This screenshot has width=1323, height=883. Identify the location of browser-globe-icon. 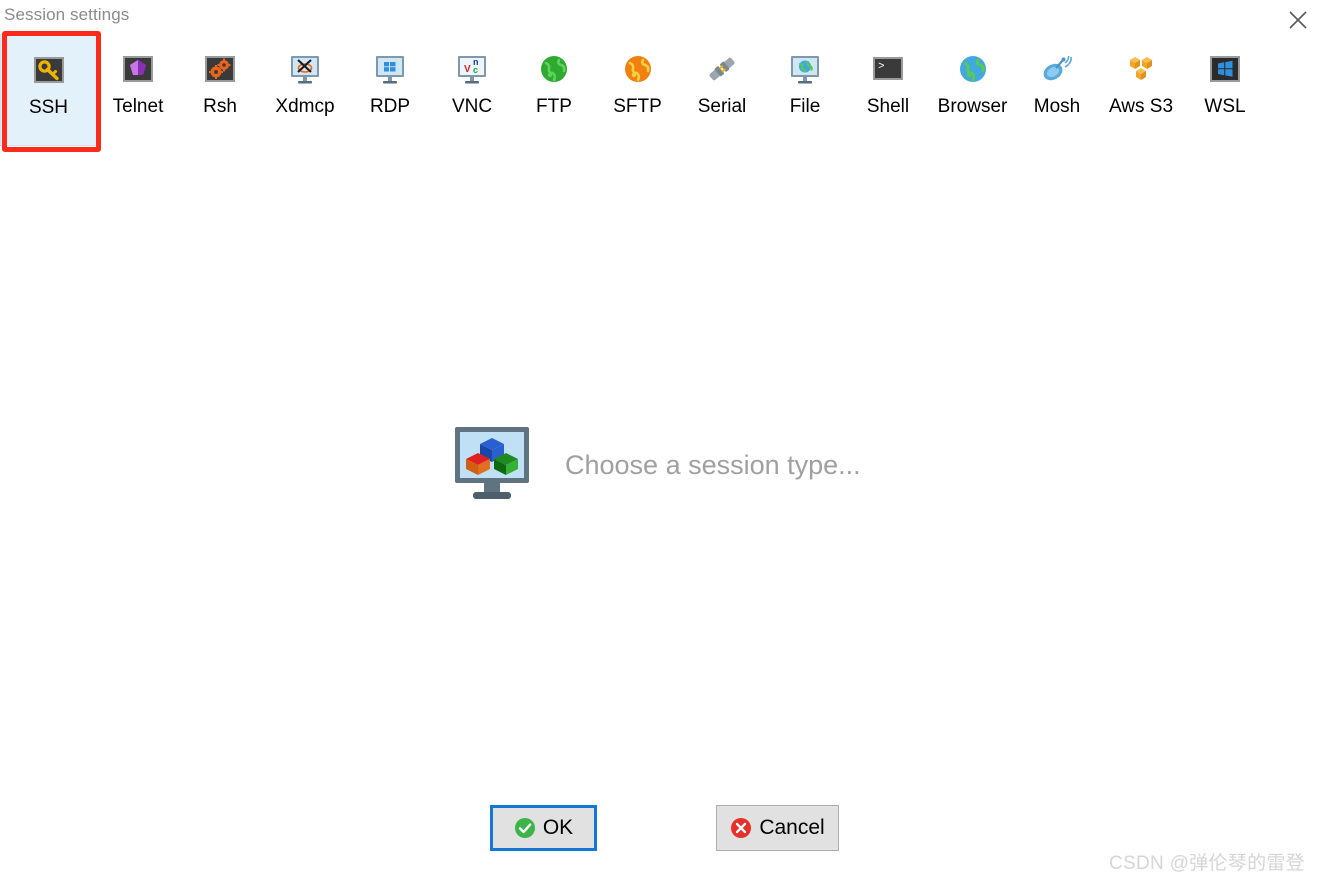
(973, 69).